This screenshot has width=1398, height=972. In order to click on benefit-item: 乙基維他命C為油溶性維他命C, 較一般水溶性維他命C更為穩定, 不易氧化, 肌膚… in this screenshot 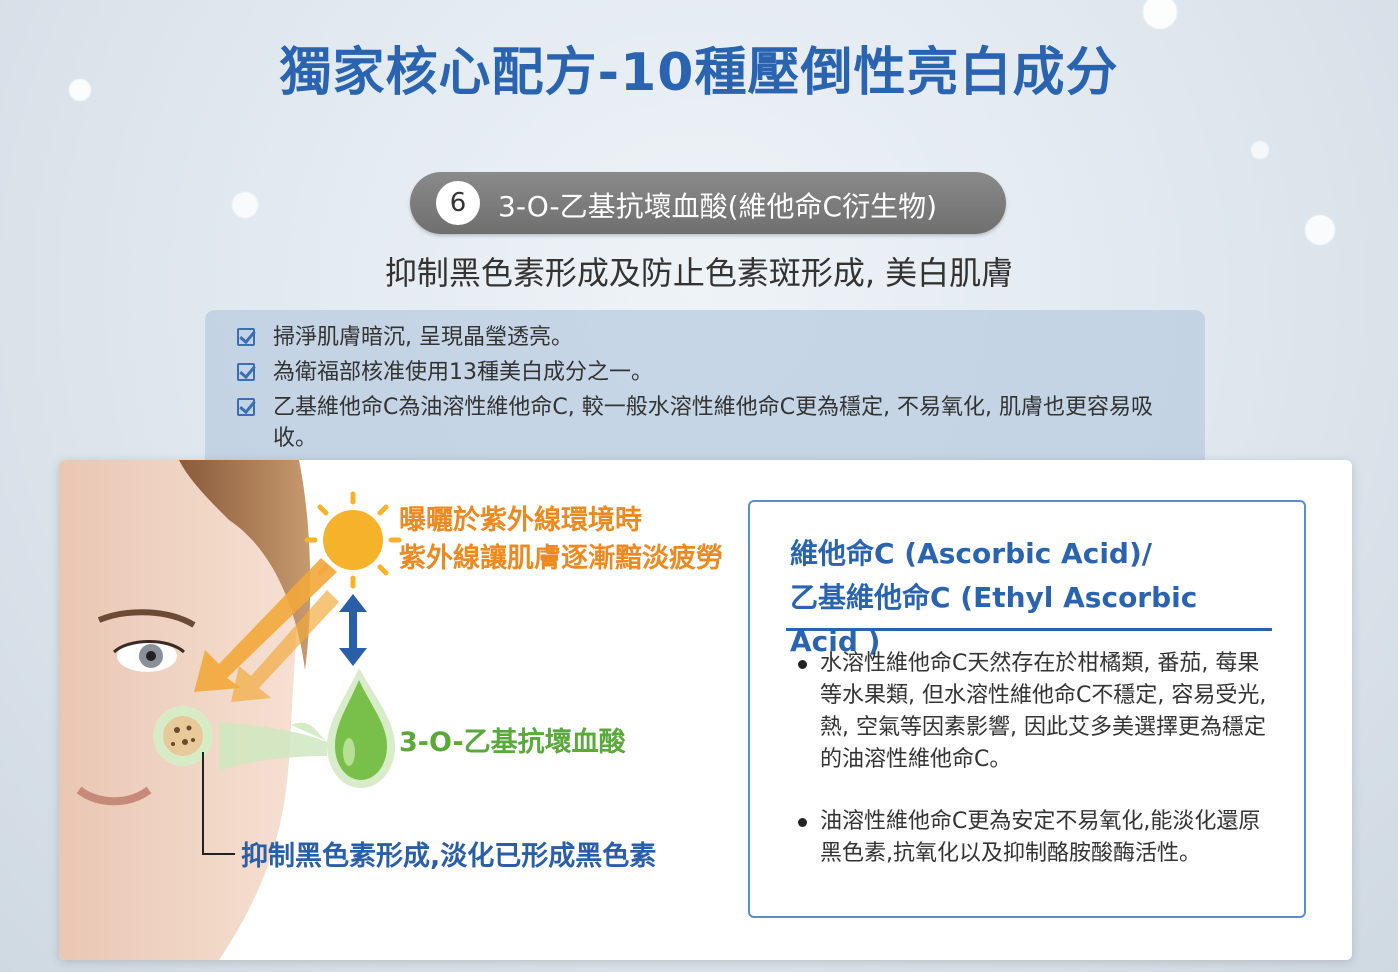, I will do `click(702, 423)`.